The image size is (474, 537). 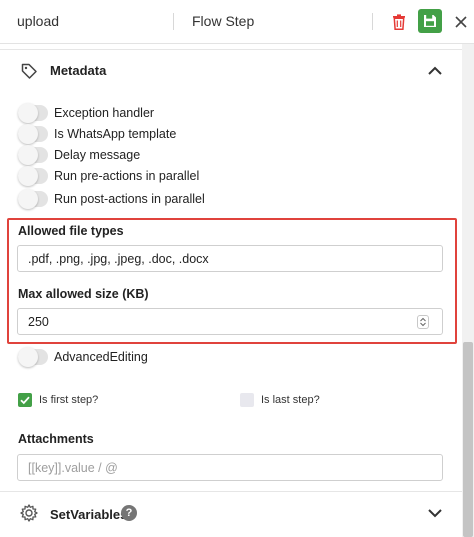 I want to click on first-step-checkbox, so click(x=25, y=400).